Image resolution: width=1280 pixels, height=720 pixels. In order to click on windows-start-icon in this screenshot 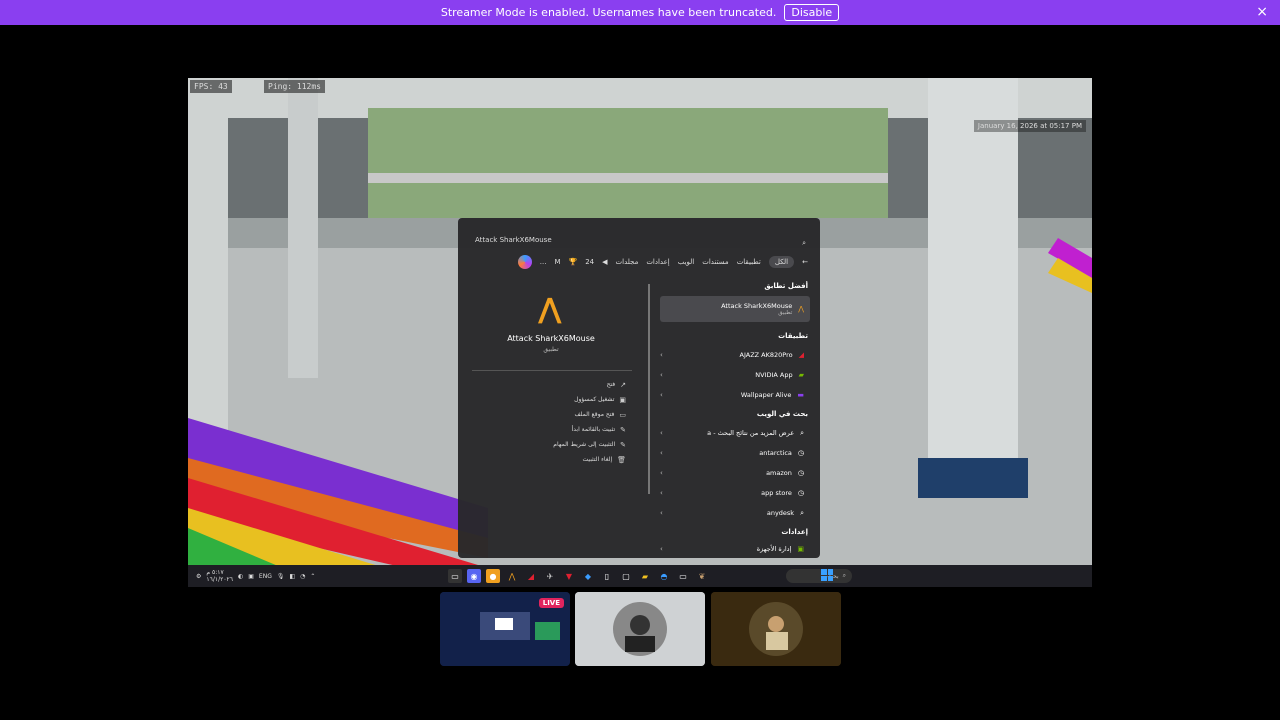, I will do `click(827, 575)`.